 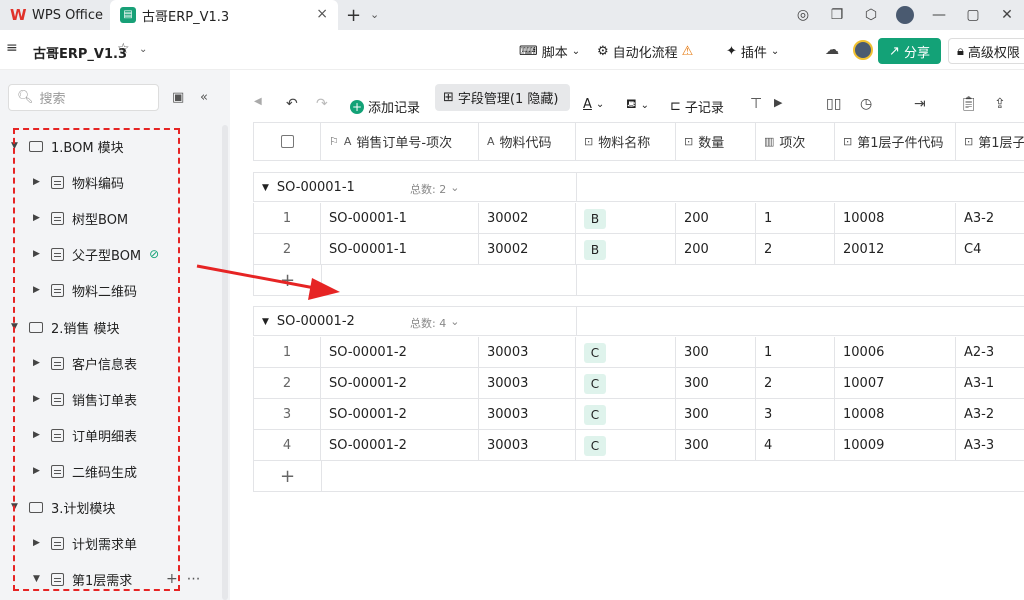 I want to click on select-all-checkbox, so click(x=287, y=141).